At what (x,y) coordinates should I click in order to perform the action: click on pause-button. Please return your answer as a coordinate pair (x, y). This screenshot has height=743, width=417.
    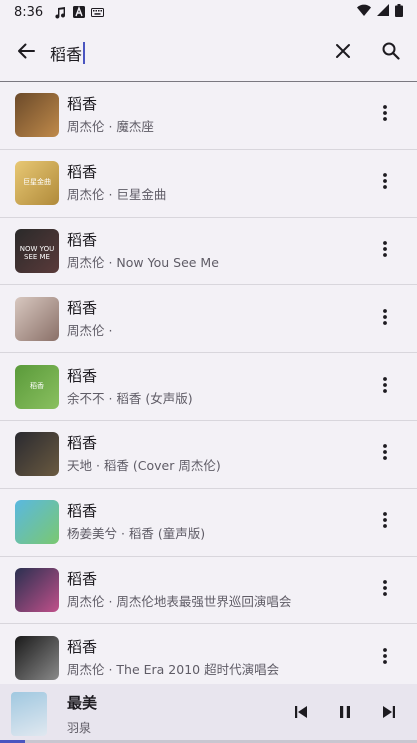
    Looking at the image, I should click on (345, 714).